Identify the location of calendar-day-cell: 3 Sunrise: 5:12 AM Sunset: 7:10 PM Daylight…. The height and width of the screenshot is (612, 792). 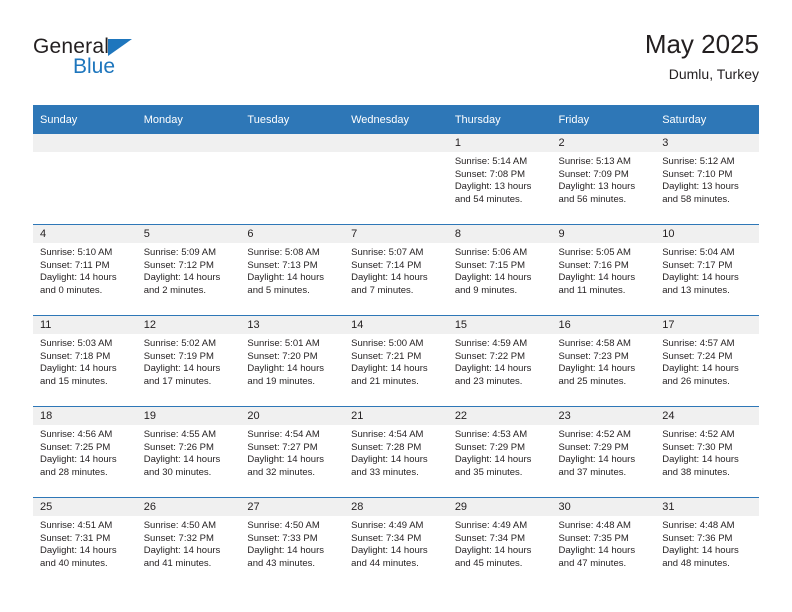
(707, 179).